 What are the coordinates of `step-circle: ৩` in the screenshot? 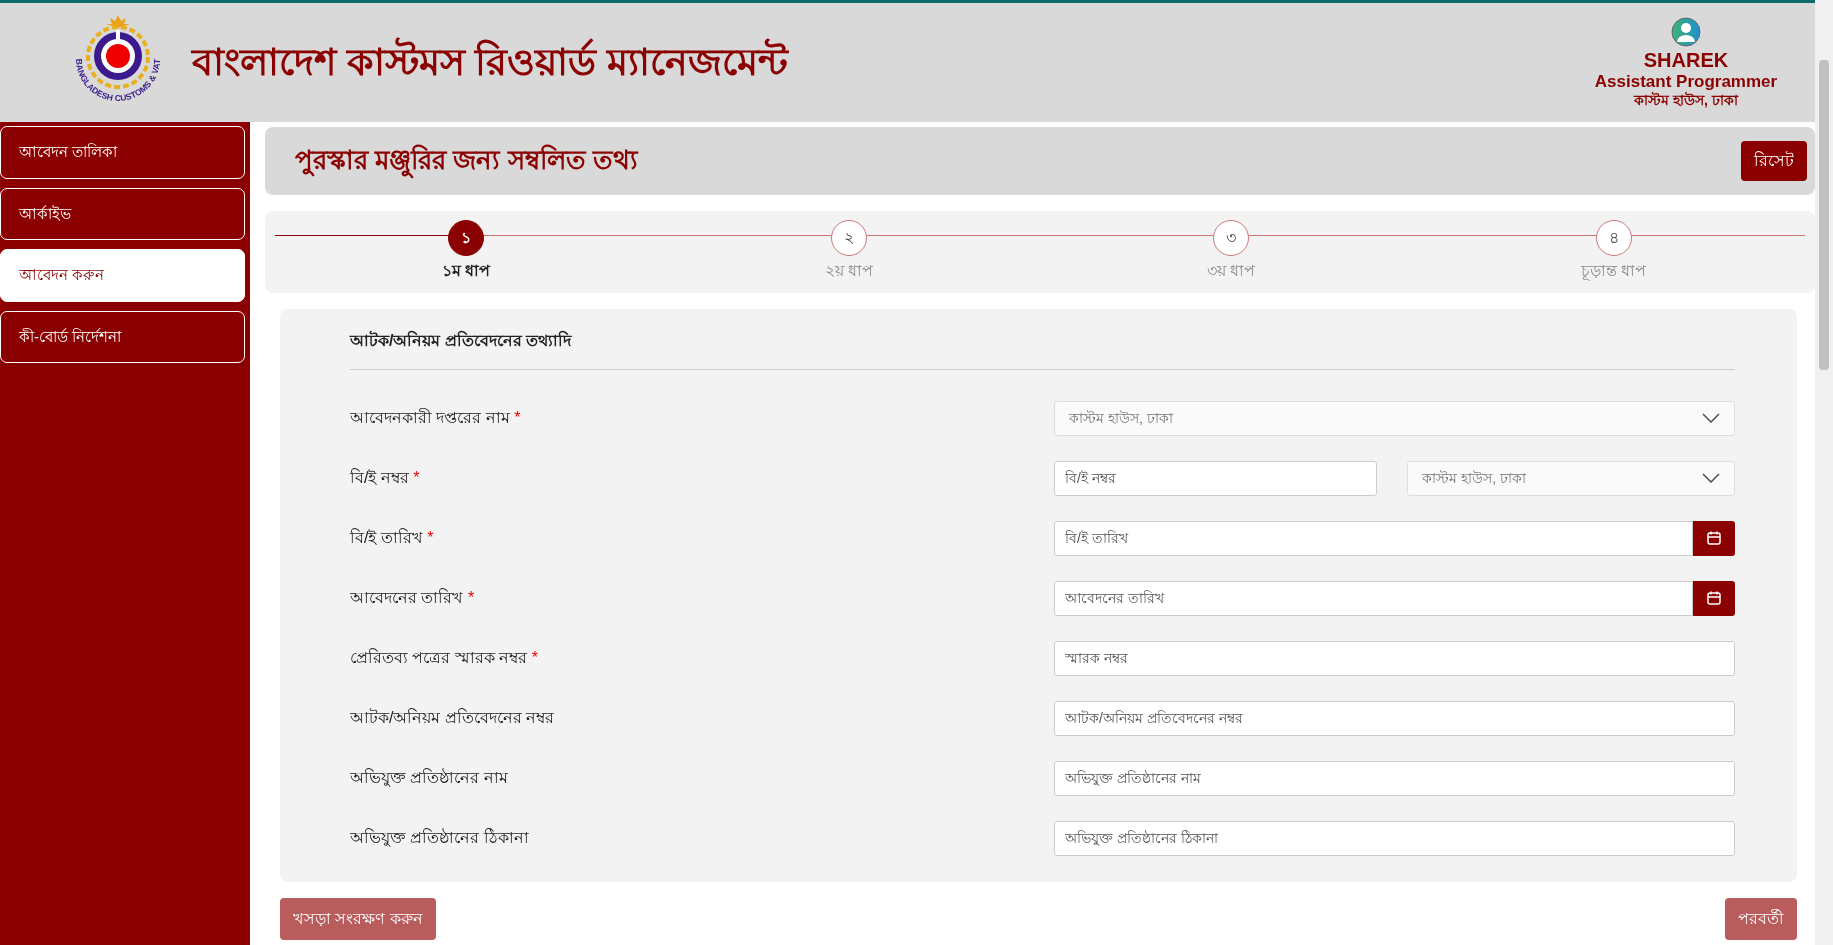 It's located at (1231, 238).